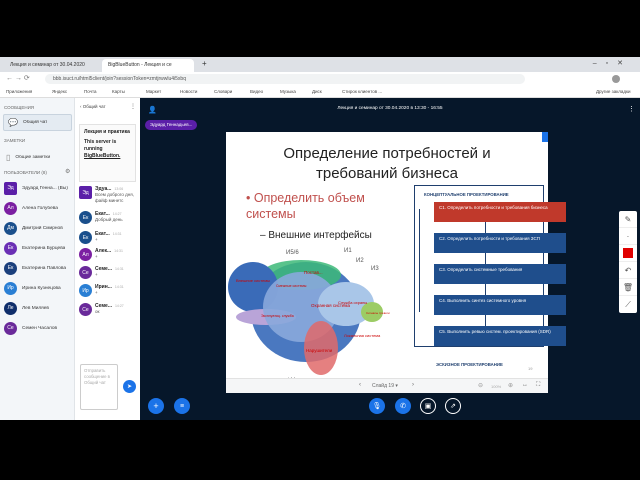  I want to click on options-icon: ⋮, so click(631, 109).